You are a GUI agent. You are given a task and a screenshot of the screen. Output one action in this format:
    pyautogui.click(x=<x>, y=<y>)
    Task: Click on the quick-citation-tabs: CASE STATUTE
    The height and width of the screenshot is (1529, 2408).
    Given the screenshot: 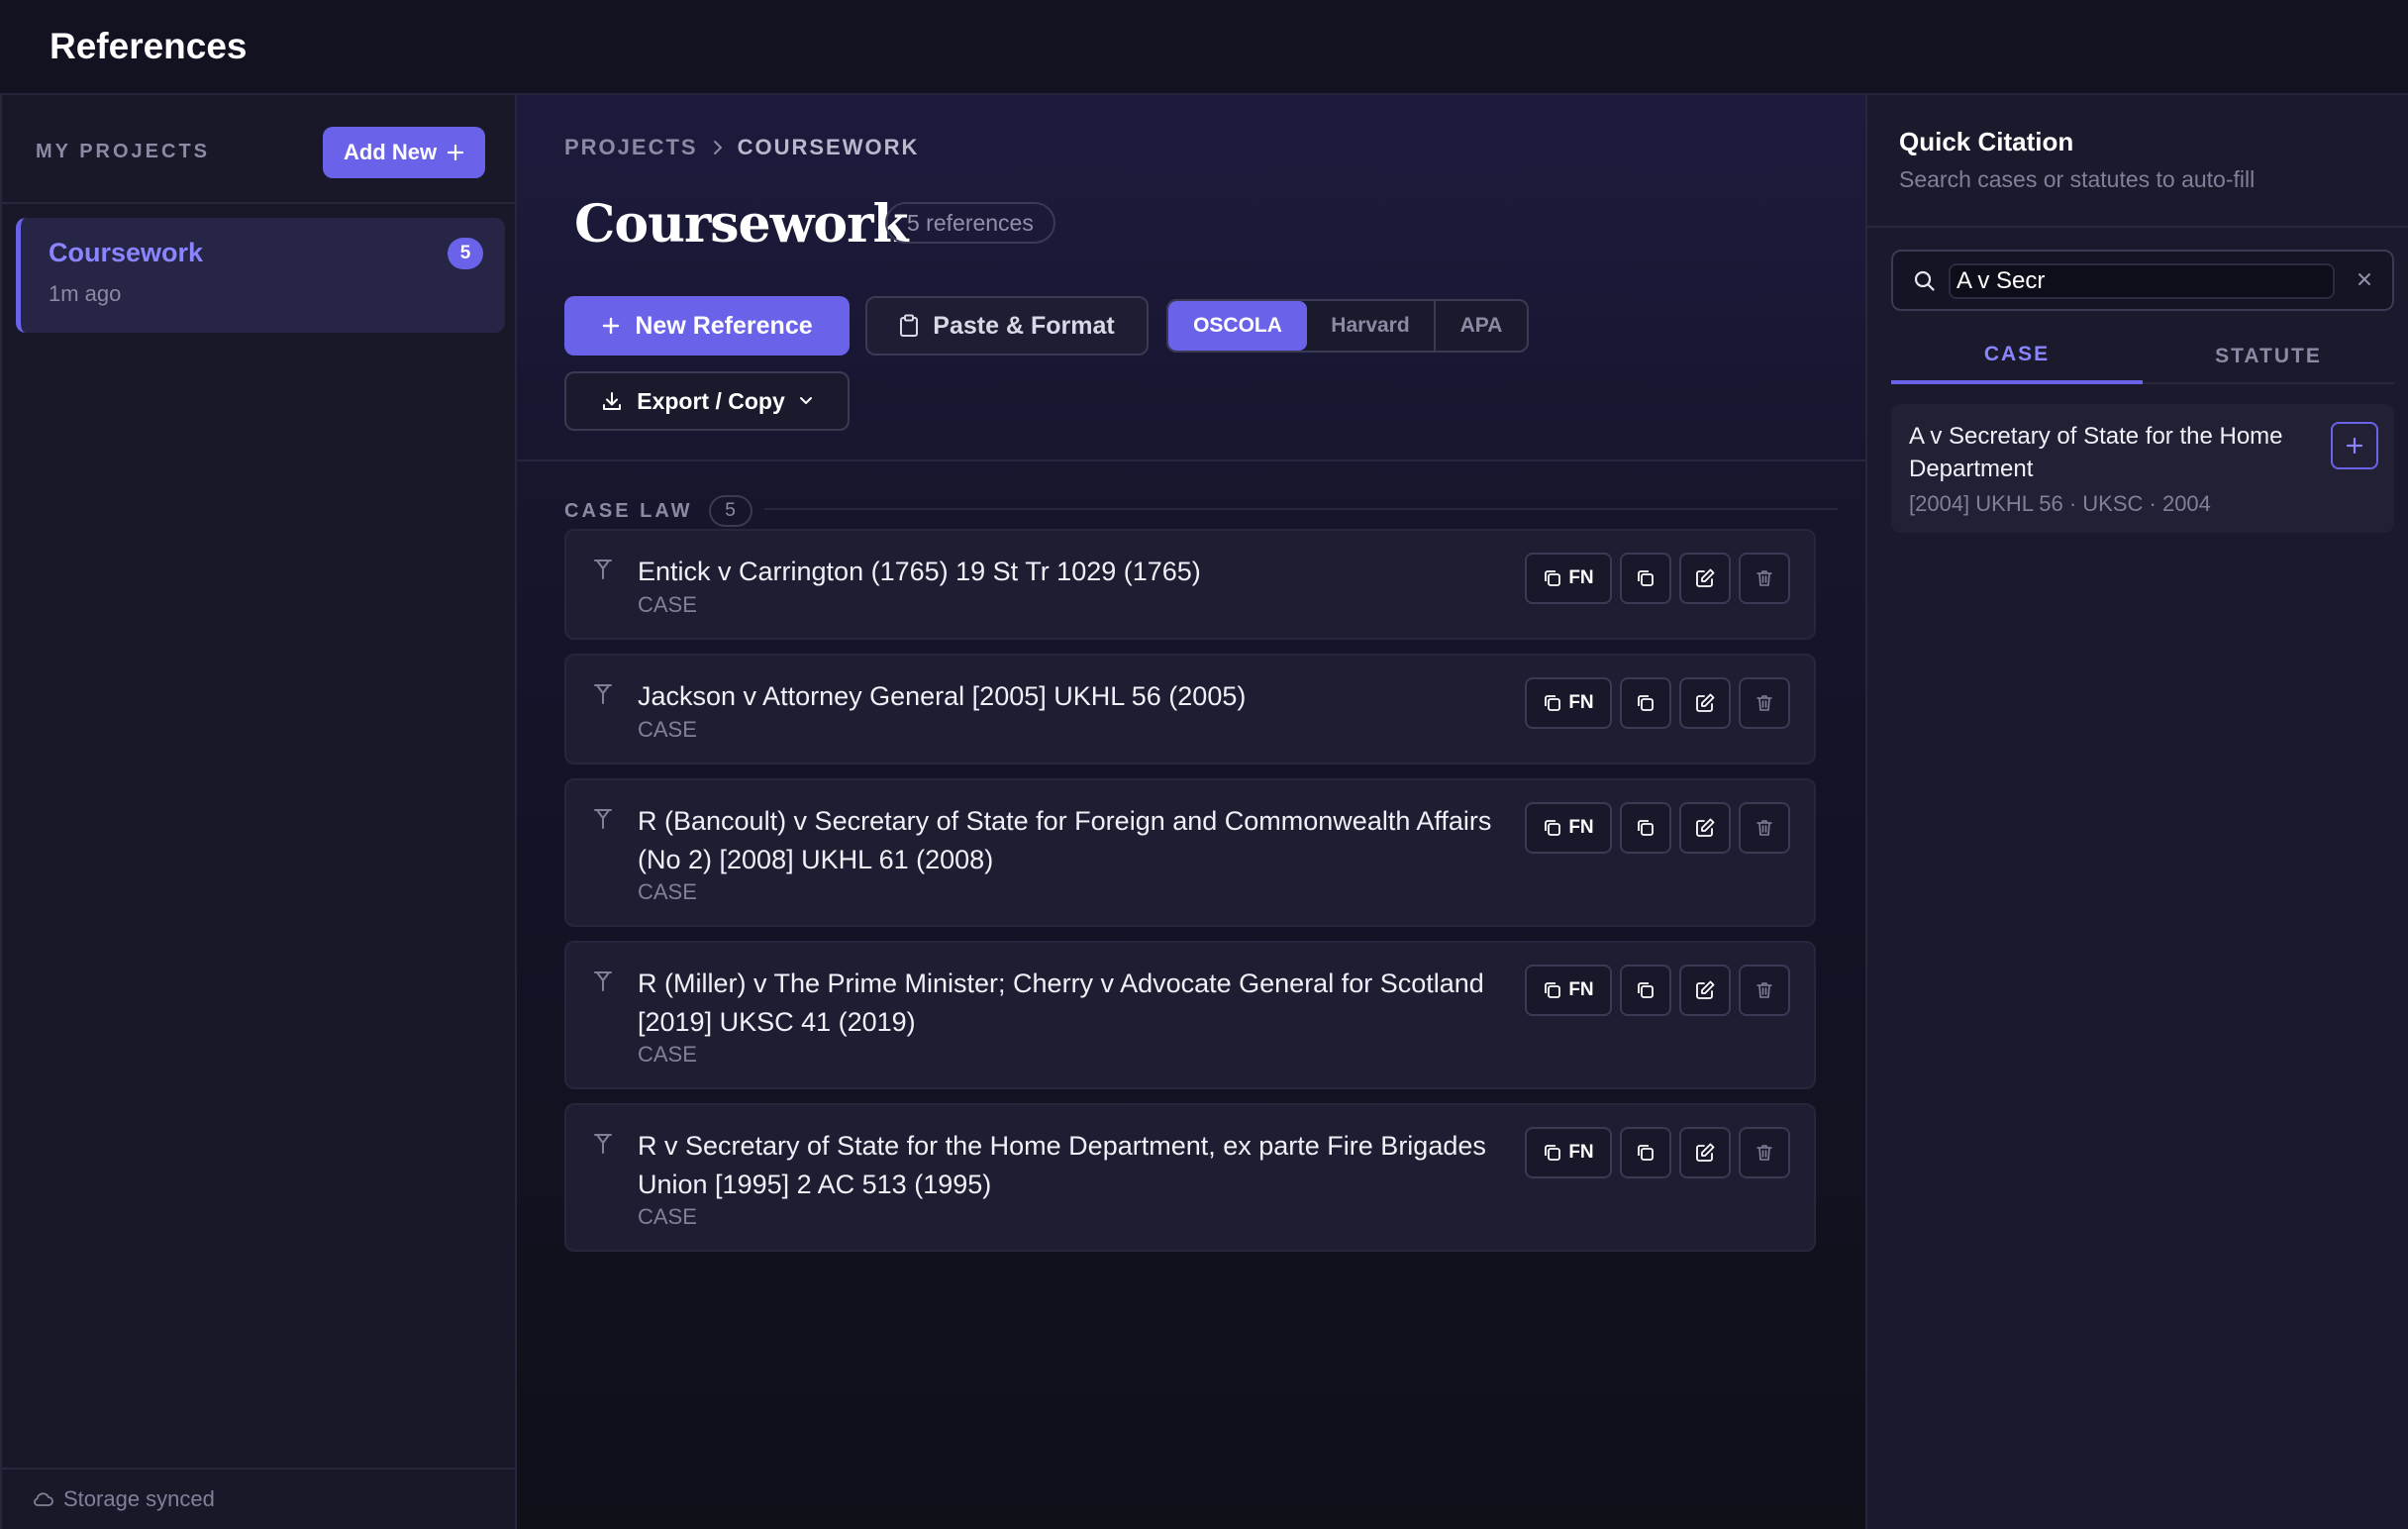 What is the action you would take?
    pyautogui.click(x=2142, y=356)
    